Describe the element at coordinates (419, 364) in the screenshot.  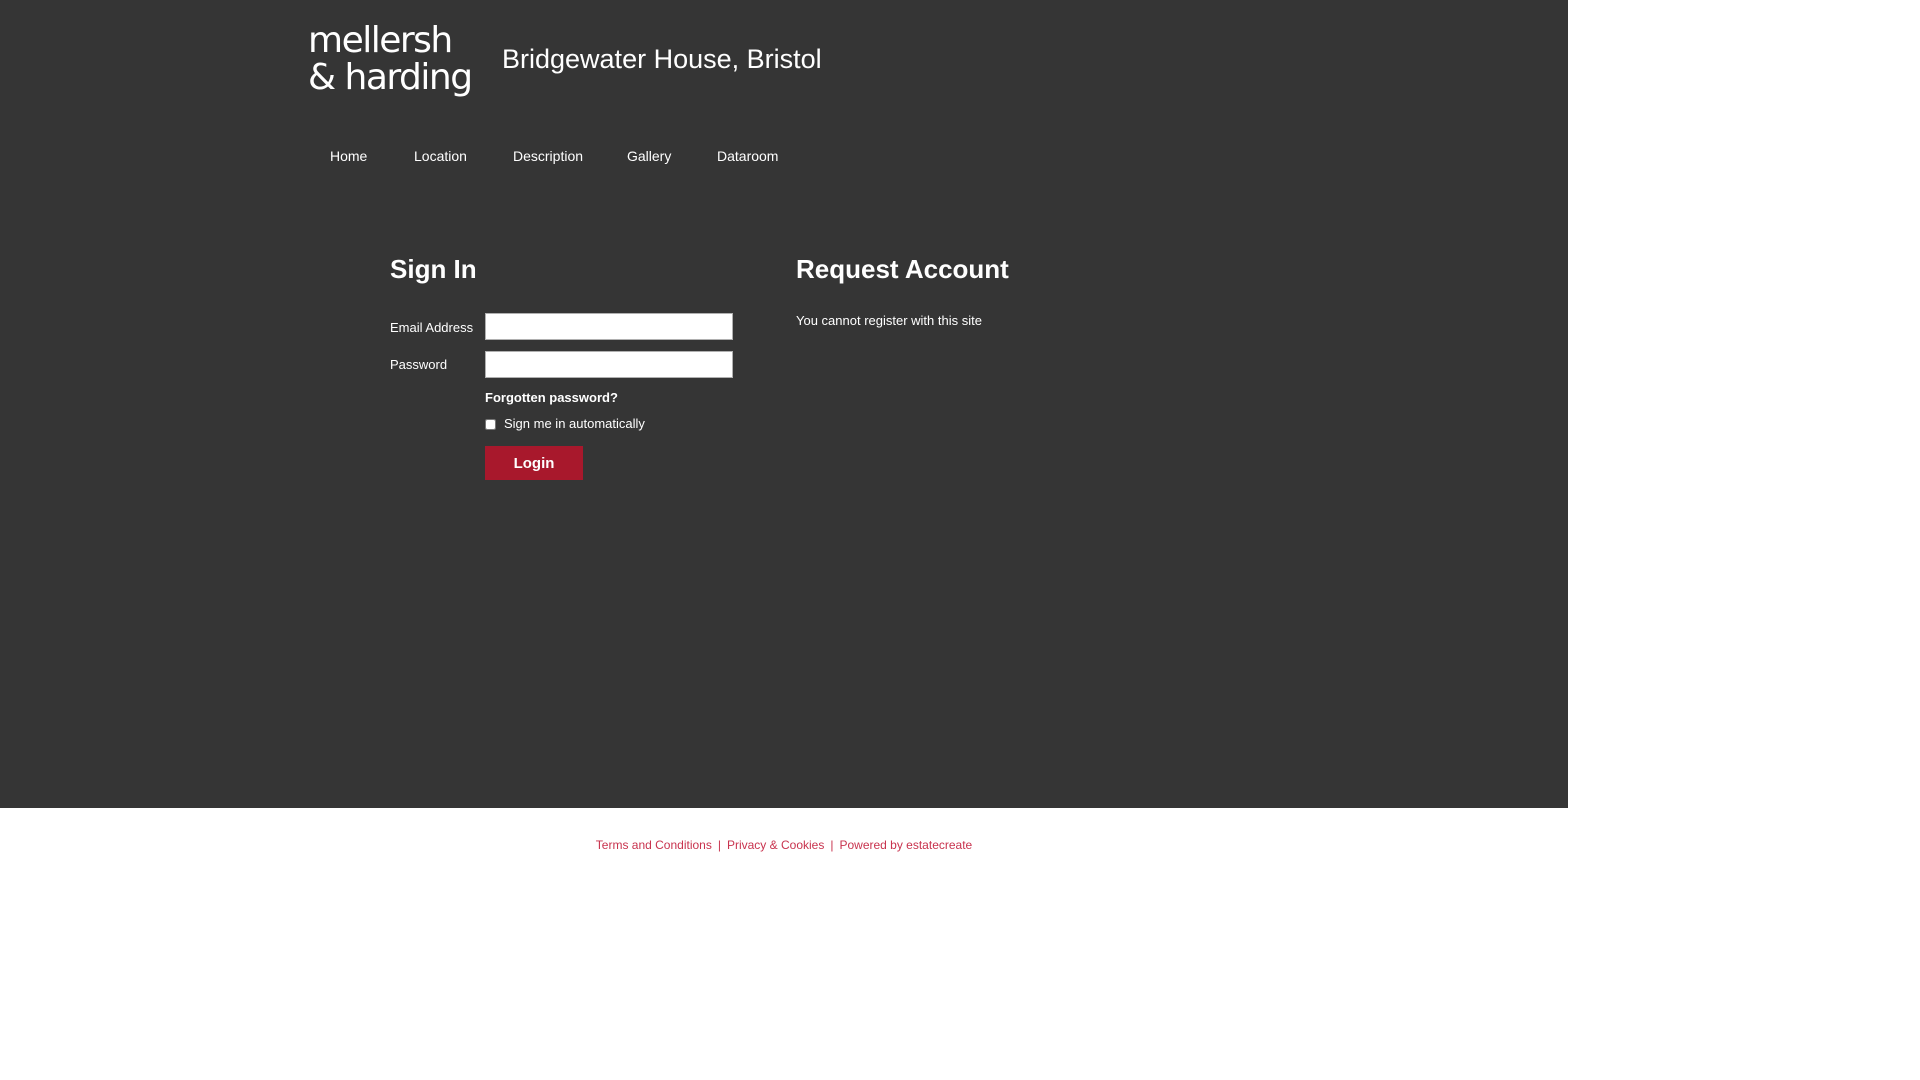
I see `password-label: Password` at that location.